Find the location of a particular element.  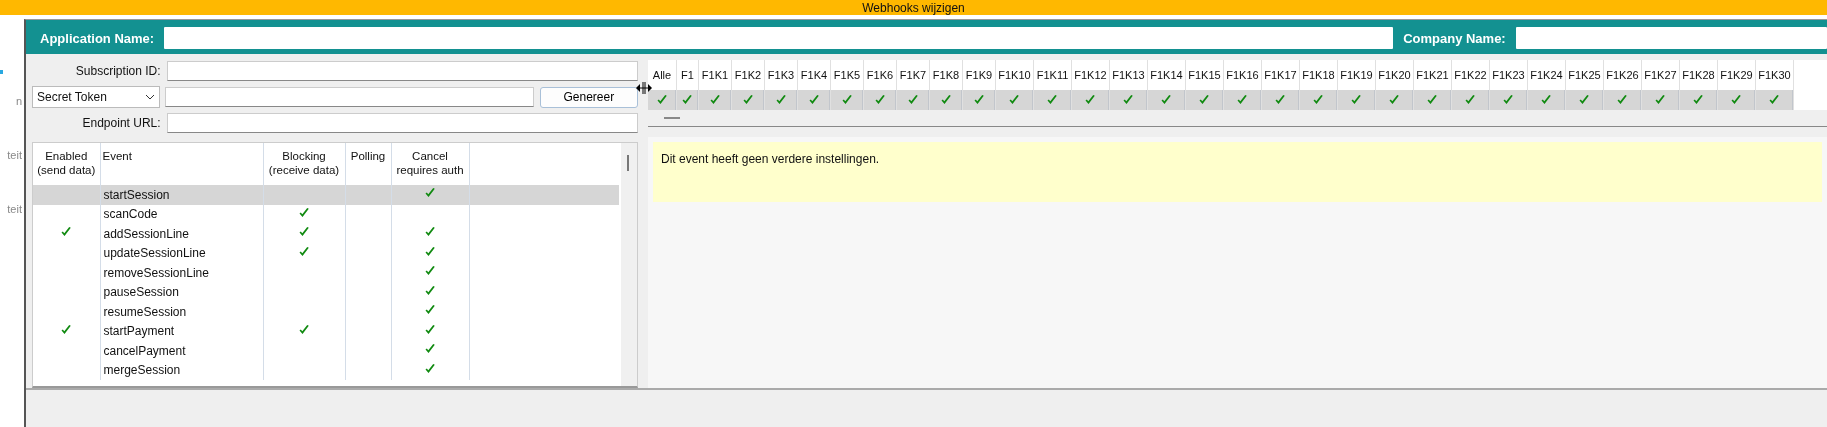

table-row: addSessionLine is located at coordinates (326, 234).